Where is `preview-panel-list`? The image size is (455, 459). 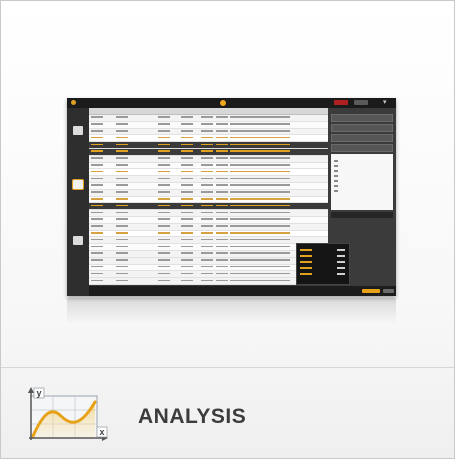 preview-panel-list is located at coordinates (362, 182).